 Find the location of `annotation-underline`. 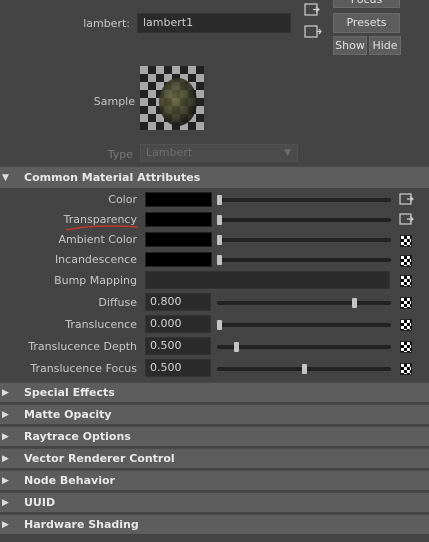

annotation-underline is located at coordinates (102, 228).